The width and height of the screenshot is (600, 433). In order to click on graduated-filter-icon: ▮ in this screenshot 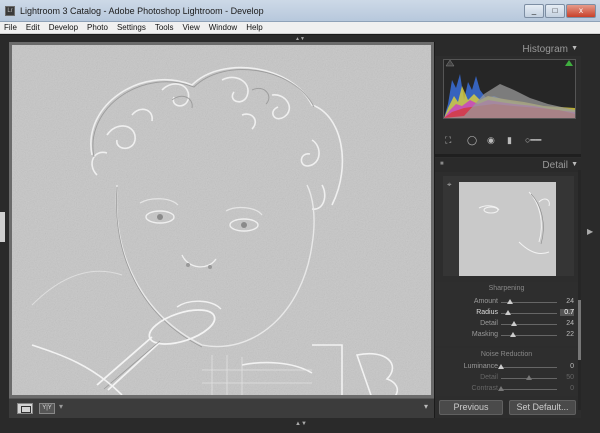, I will do `click(509, 140)`.